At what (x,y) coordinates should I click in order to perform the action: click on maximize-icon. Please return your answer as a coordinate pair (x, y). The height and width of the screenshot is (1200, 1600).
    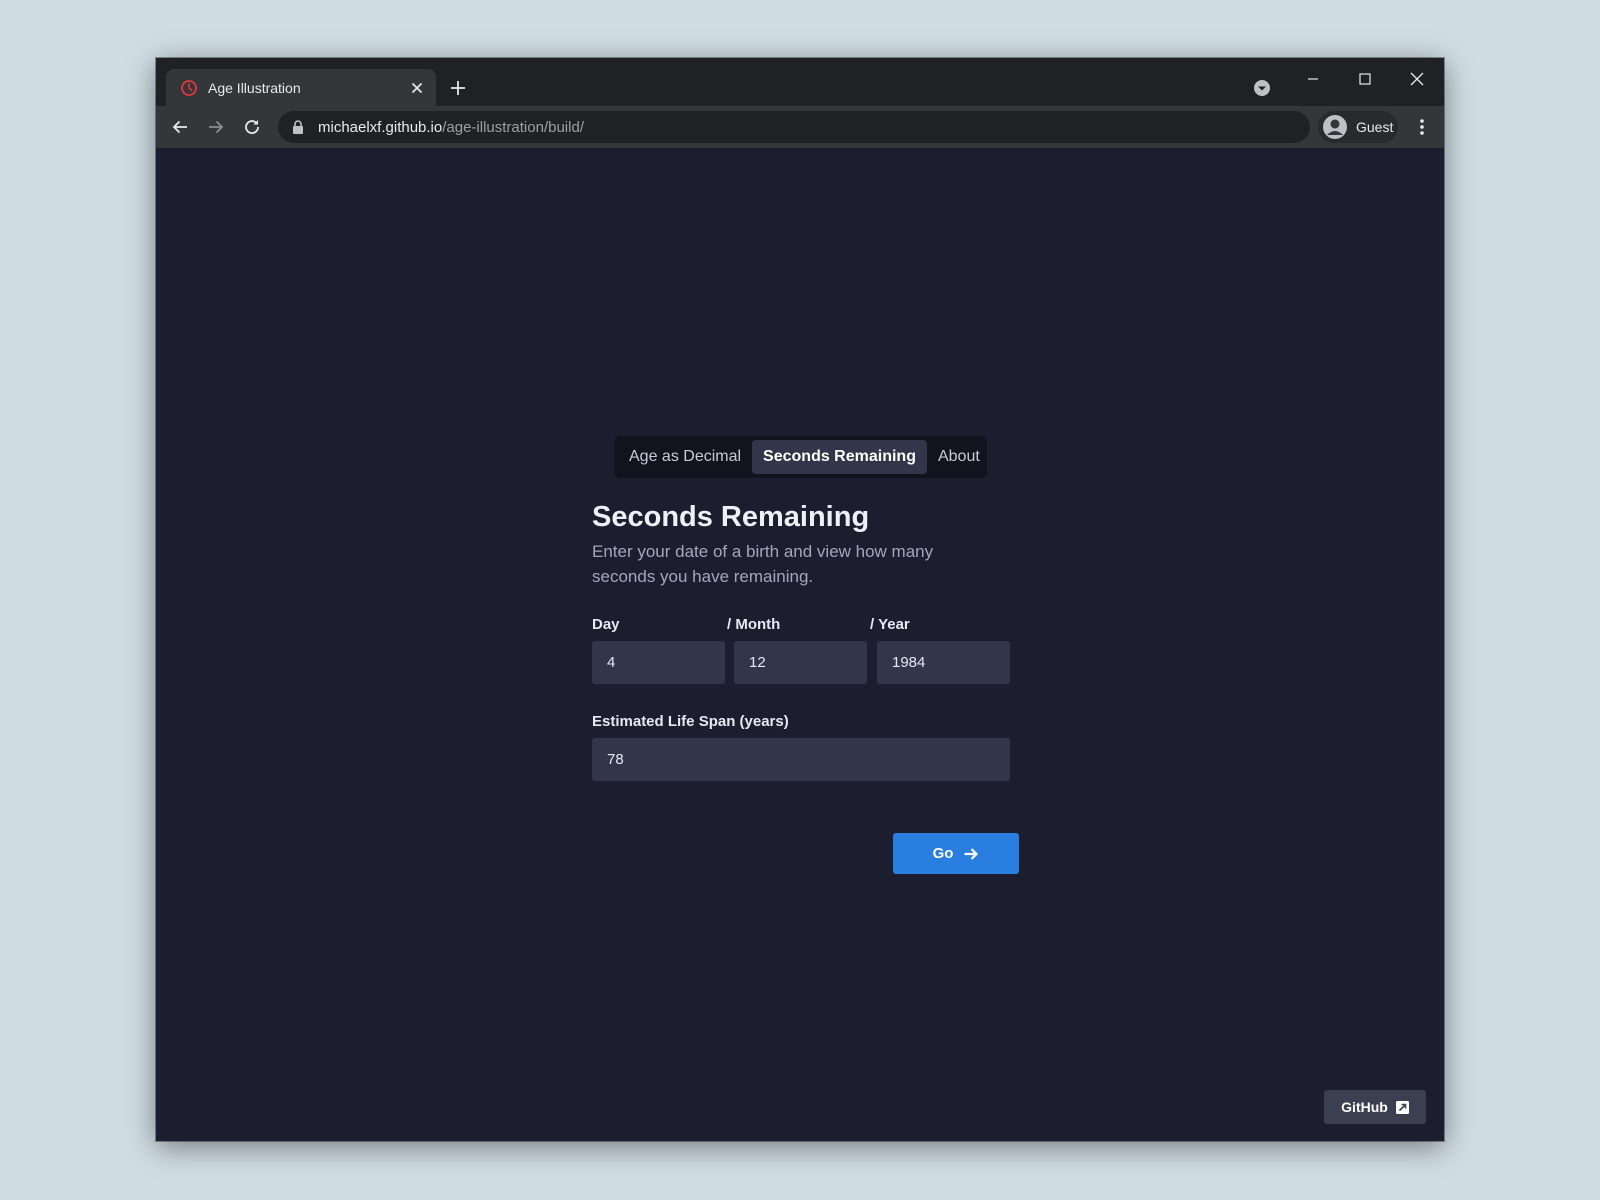
    Looking at the image, I should click on (1365, 79).